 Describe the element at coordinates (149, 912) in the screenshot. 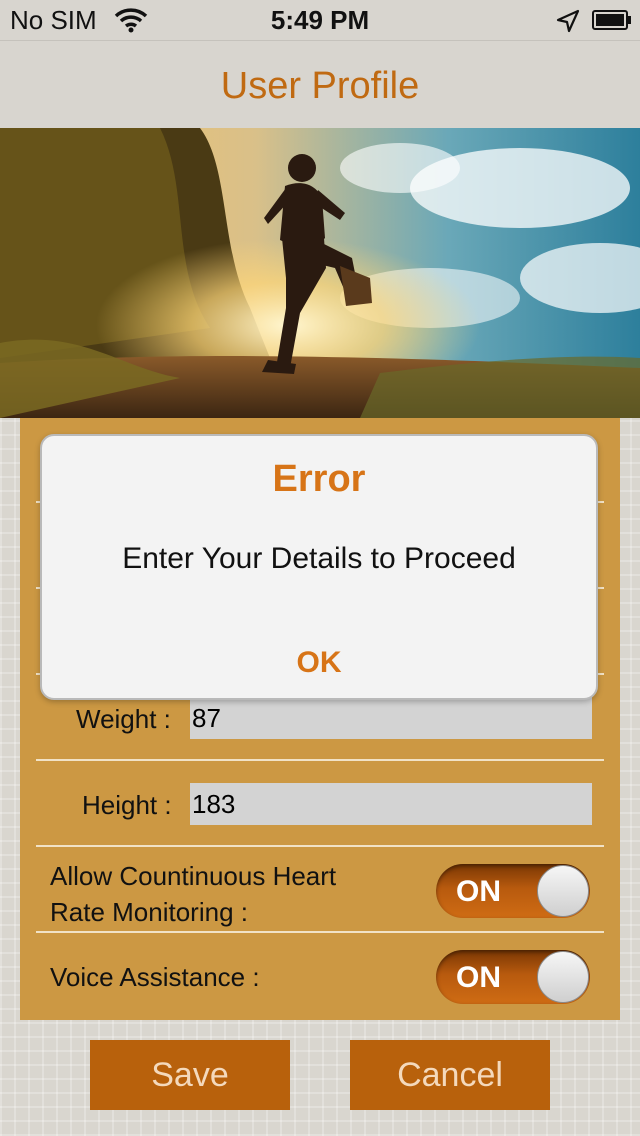

I see `heart-rate-label-line-2: Rate Monitoring :` at that location.